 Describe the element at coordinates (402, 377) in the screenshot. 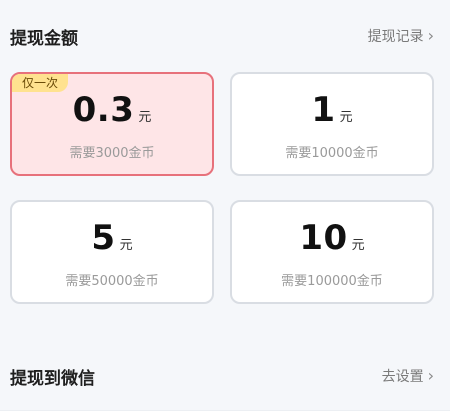

I see `go-settings-label: 去设置` at that location.